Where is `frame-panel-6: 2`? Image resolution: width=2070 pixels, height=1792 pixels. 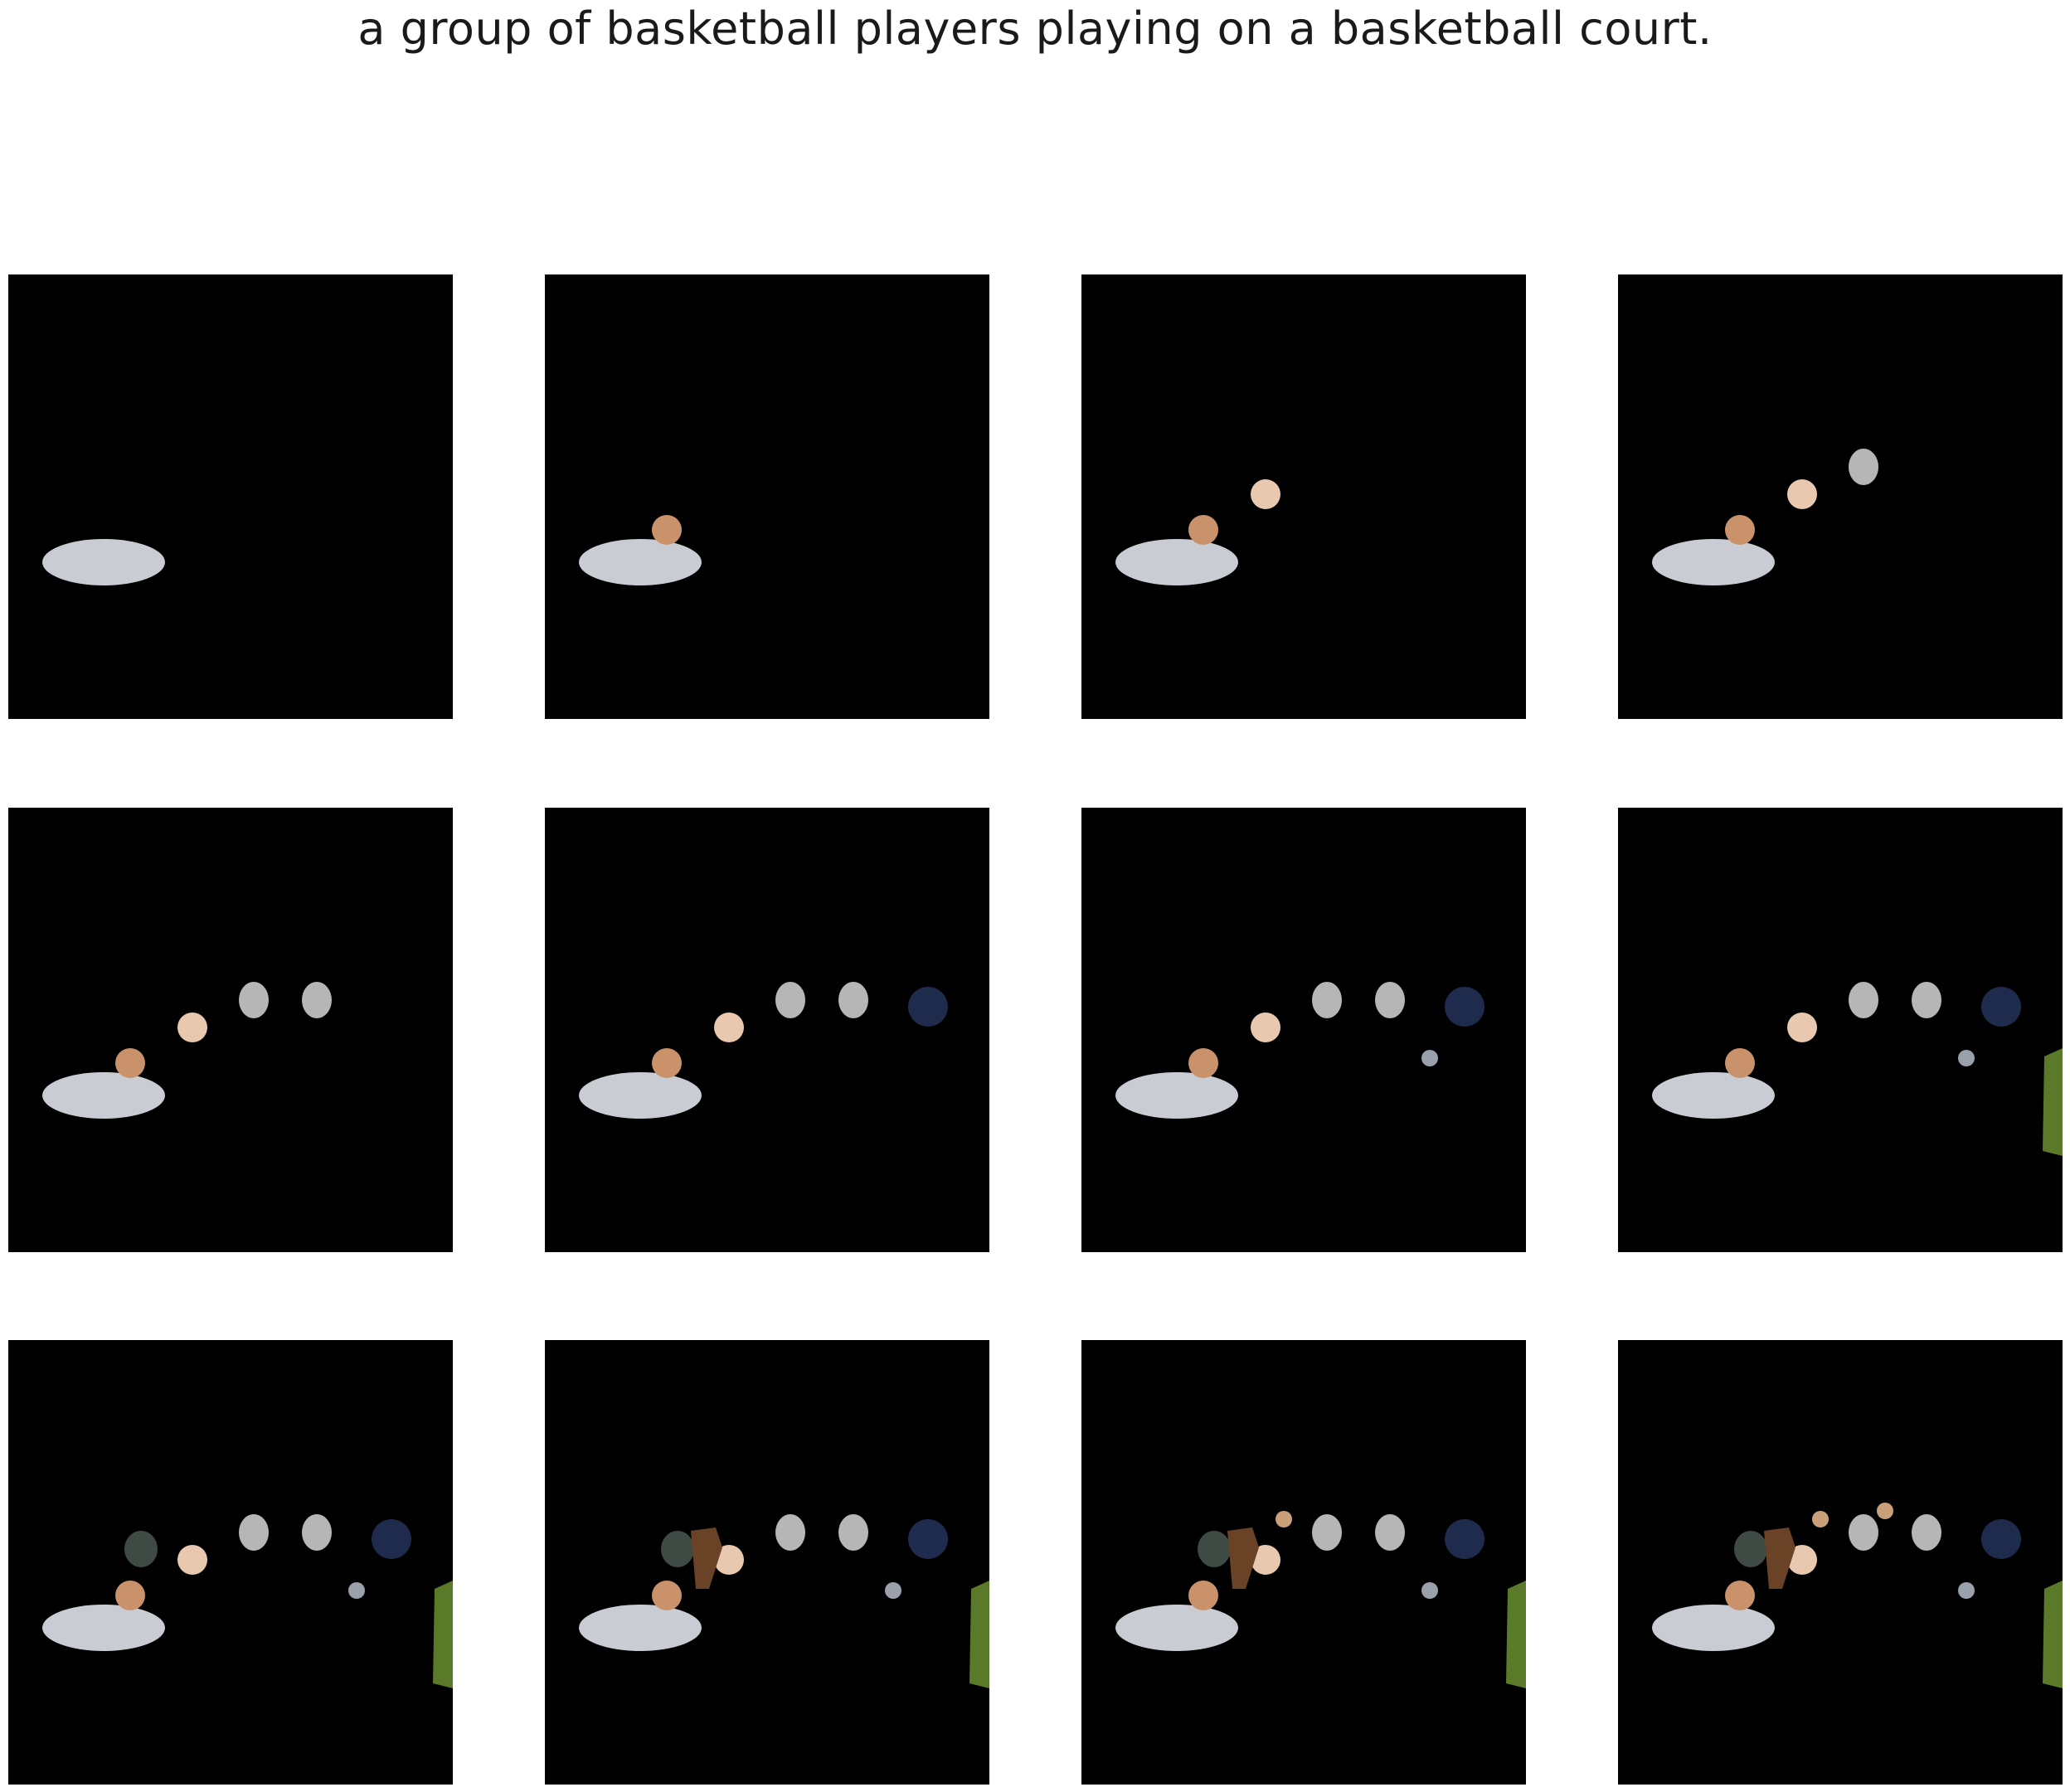
frame-panel-6: 2 is located at coordinates (767, 1030).